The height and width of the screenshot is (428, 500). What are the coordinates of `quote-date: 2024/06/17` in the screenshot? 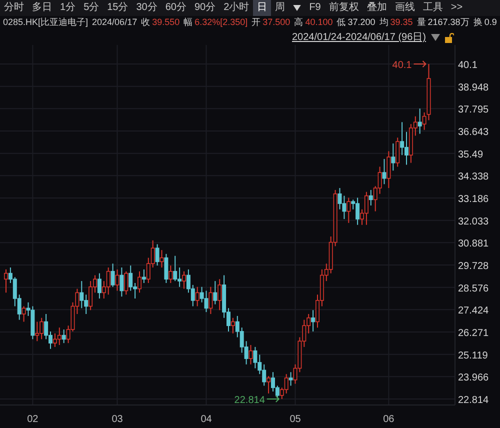 It's located at (115, 23).